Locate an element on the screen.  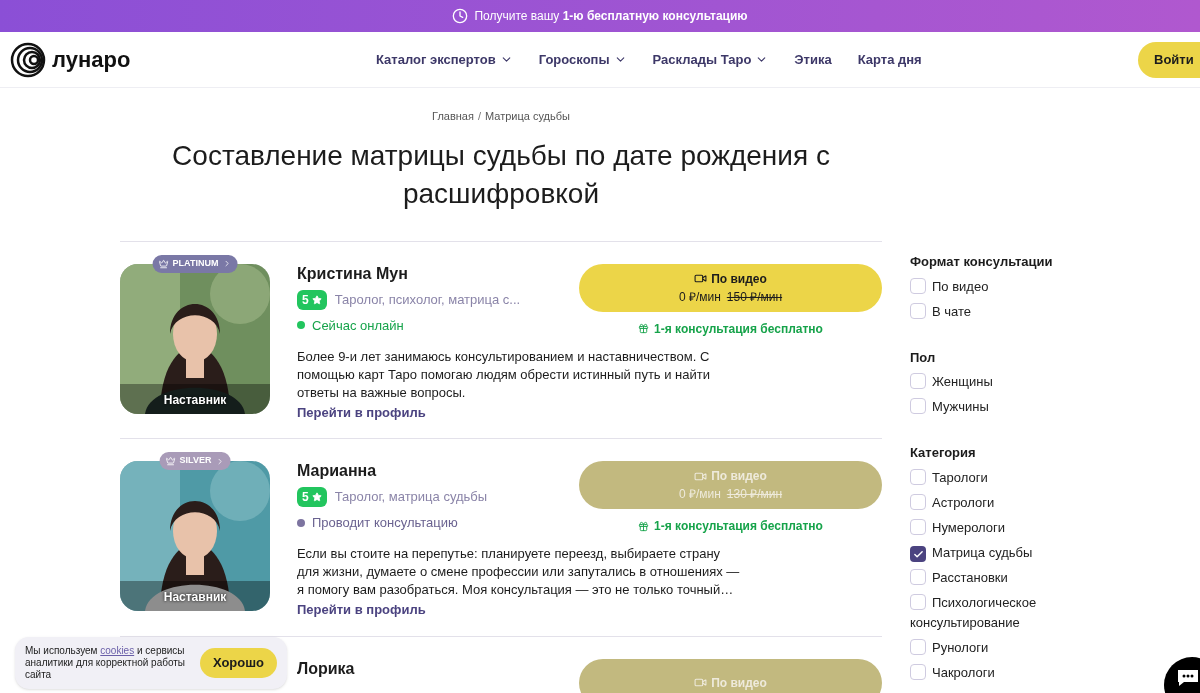
accept-cookies-button: Хорошо is located at coordinates (238, 663).